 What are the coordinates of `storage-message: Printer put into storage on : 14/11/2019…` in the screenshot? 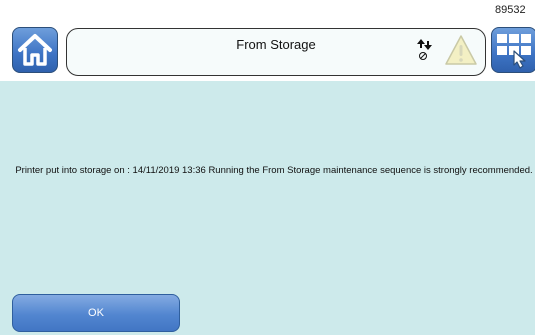 It's located at (274, 170).